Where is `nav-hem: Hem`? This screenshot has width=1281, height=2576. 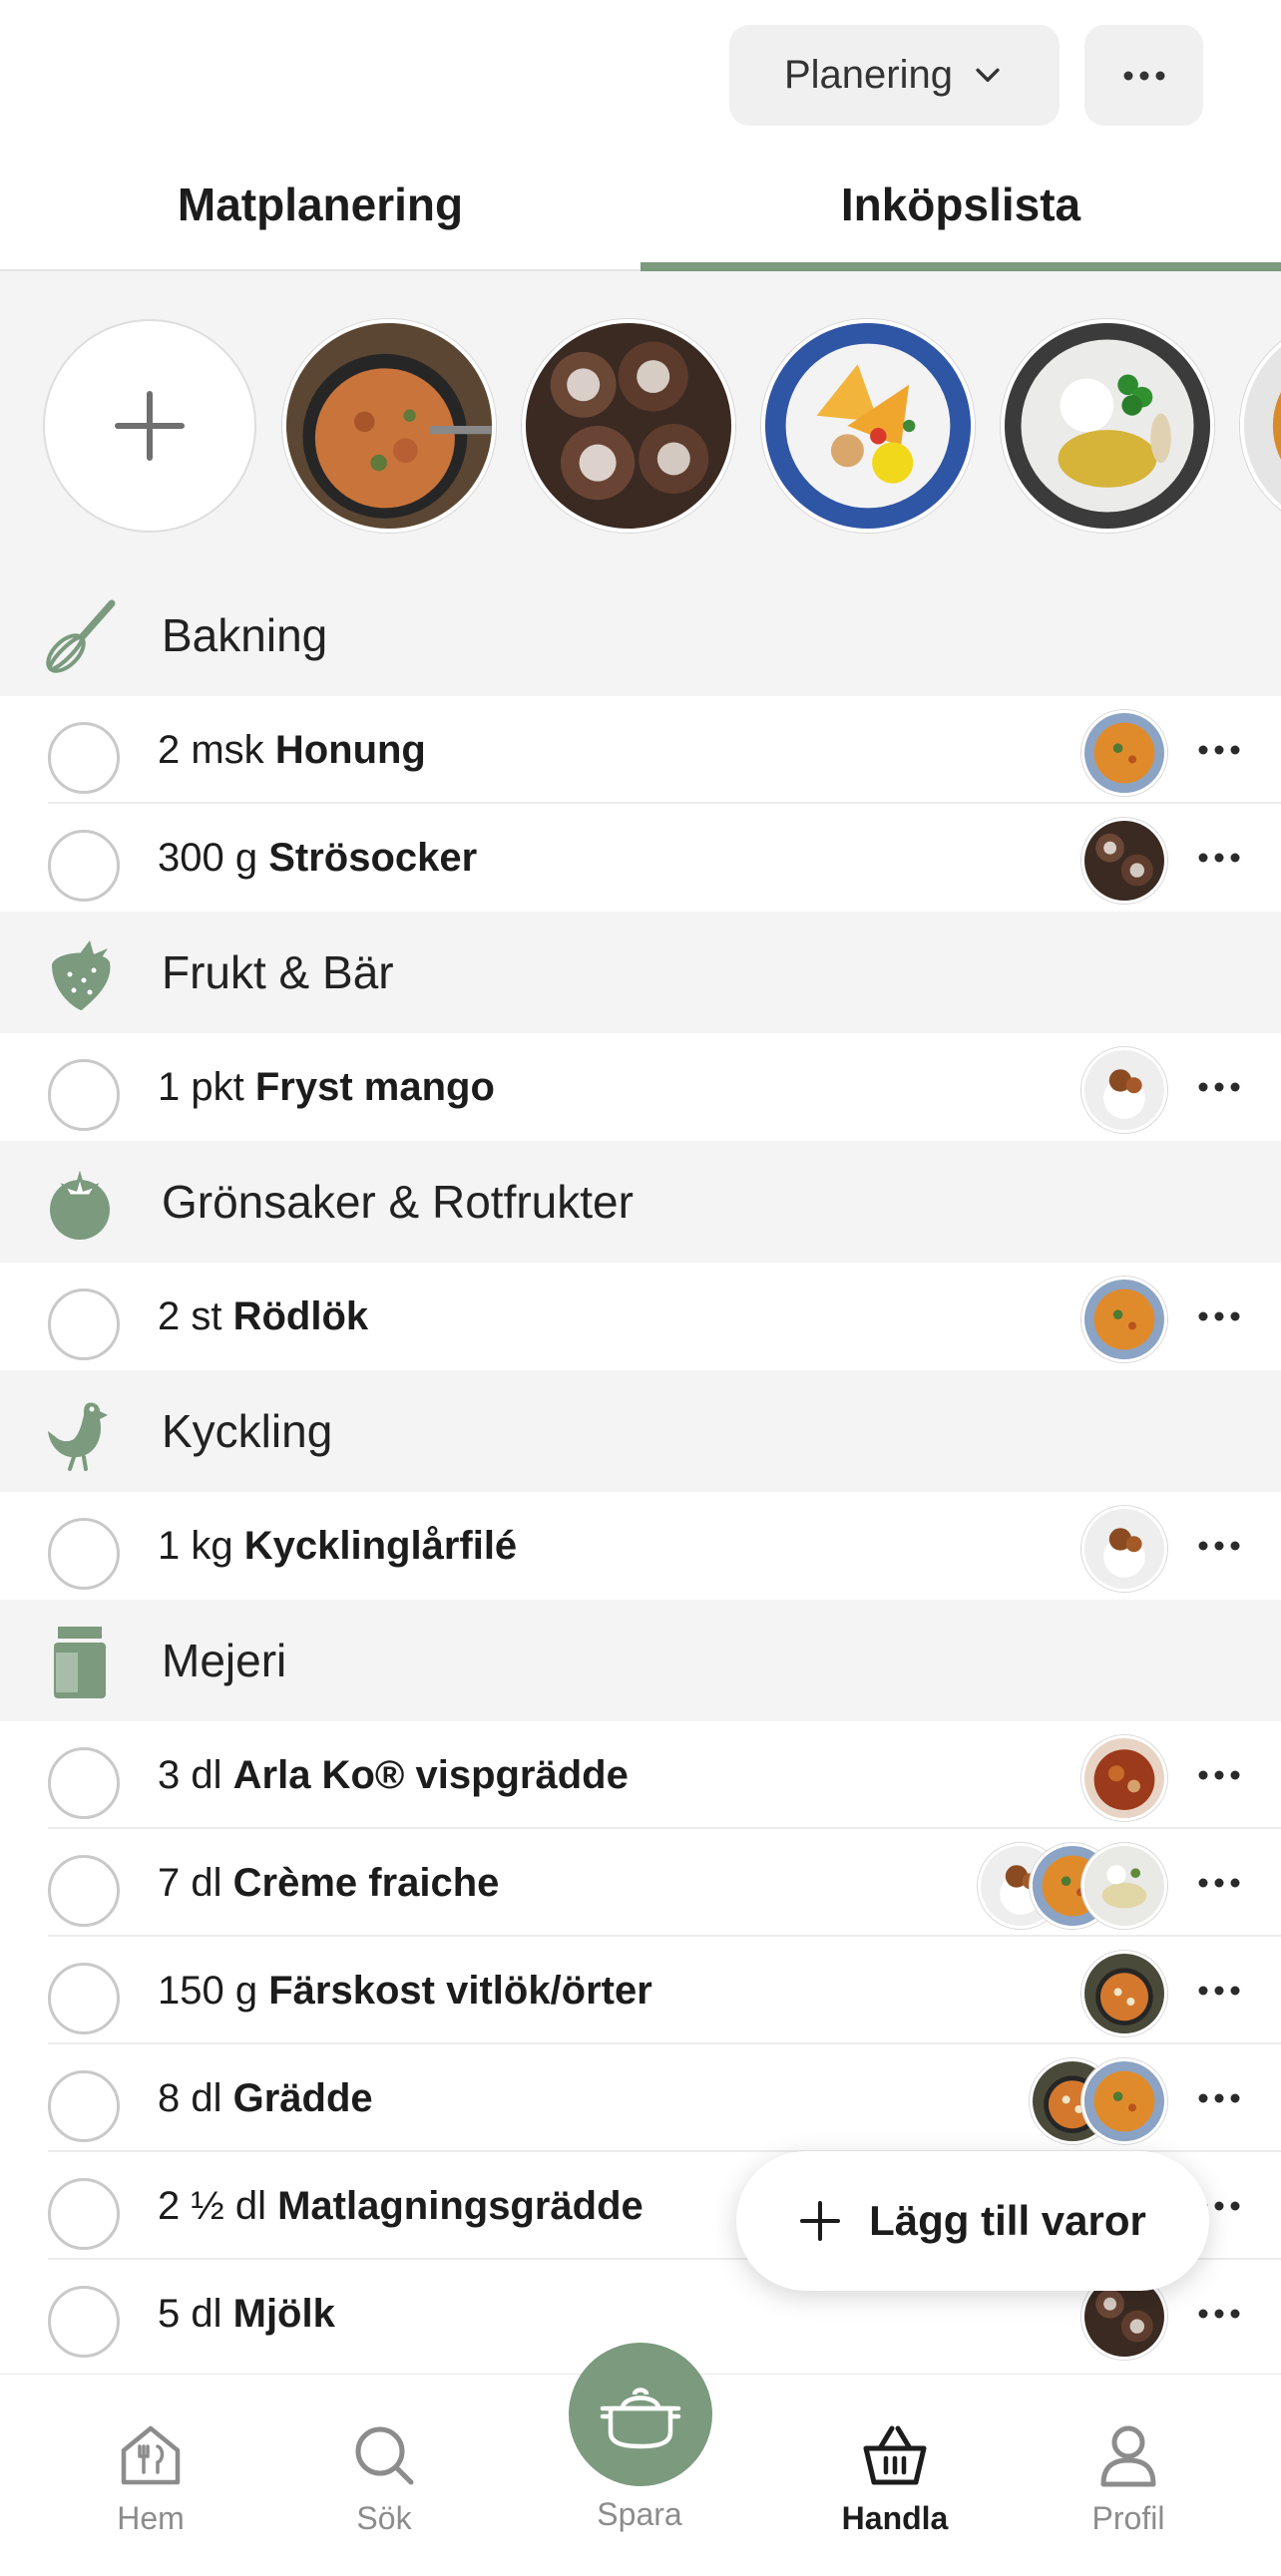
nav-hem: Hem is located at coordinates (150, 2479).